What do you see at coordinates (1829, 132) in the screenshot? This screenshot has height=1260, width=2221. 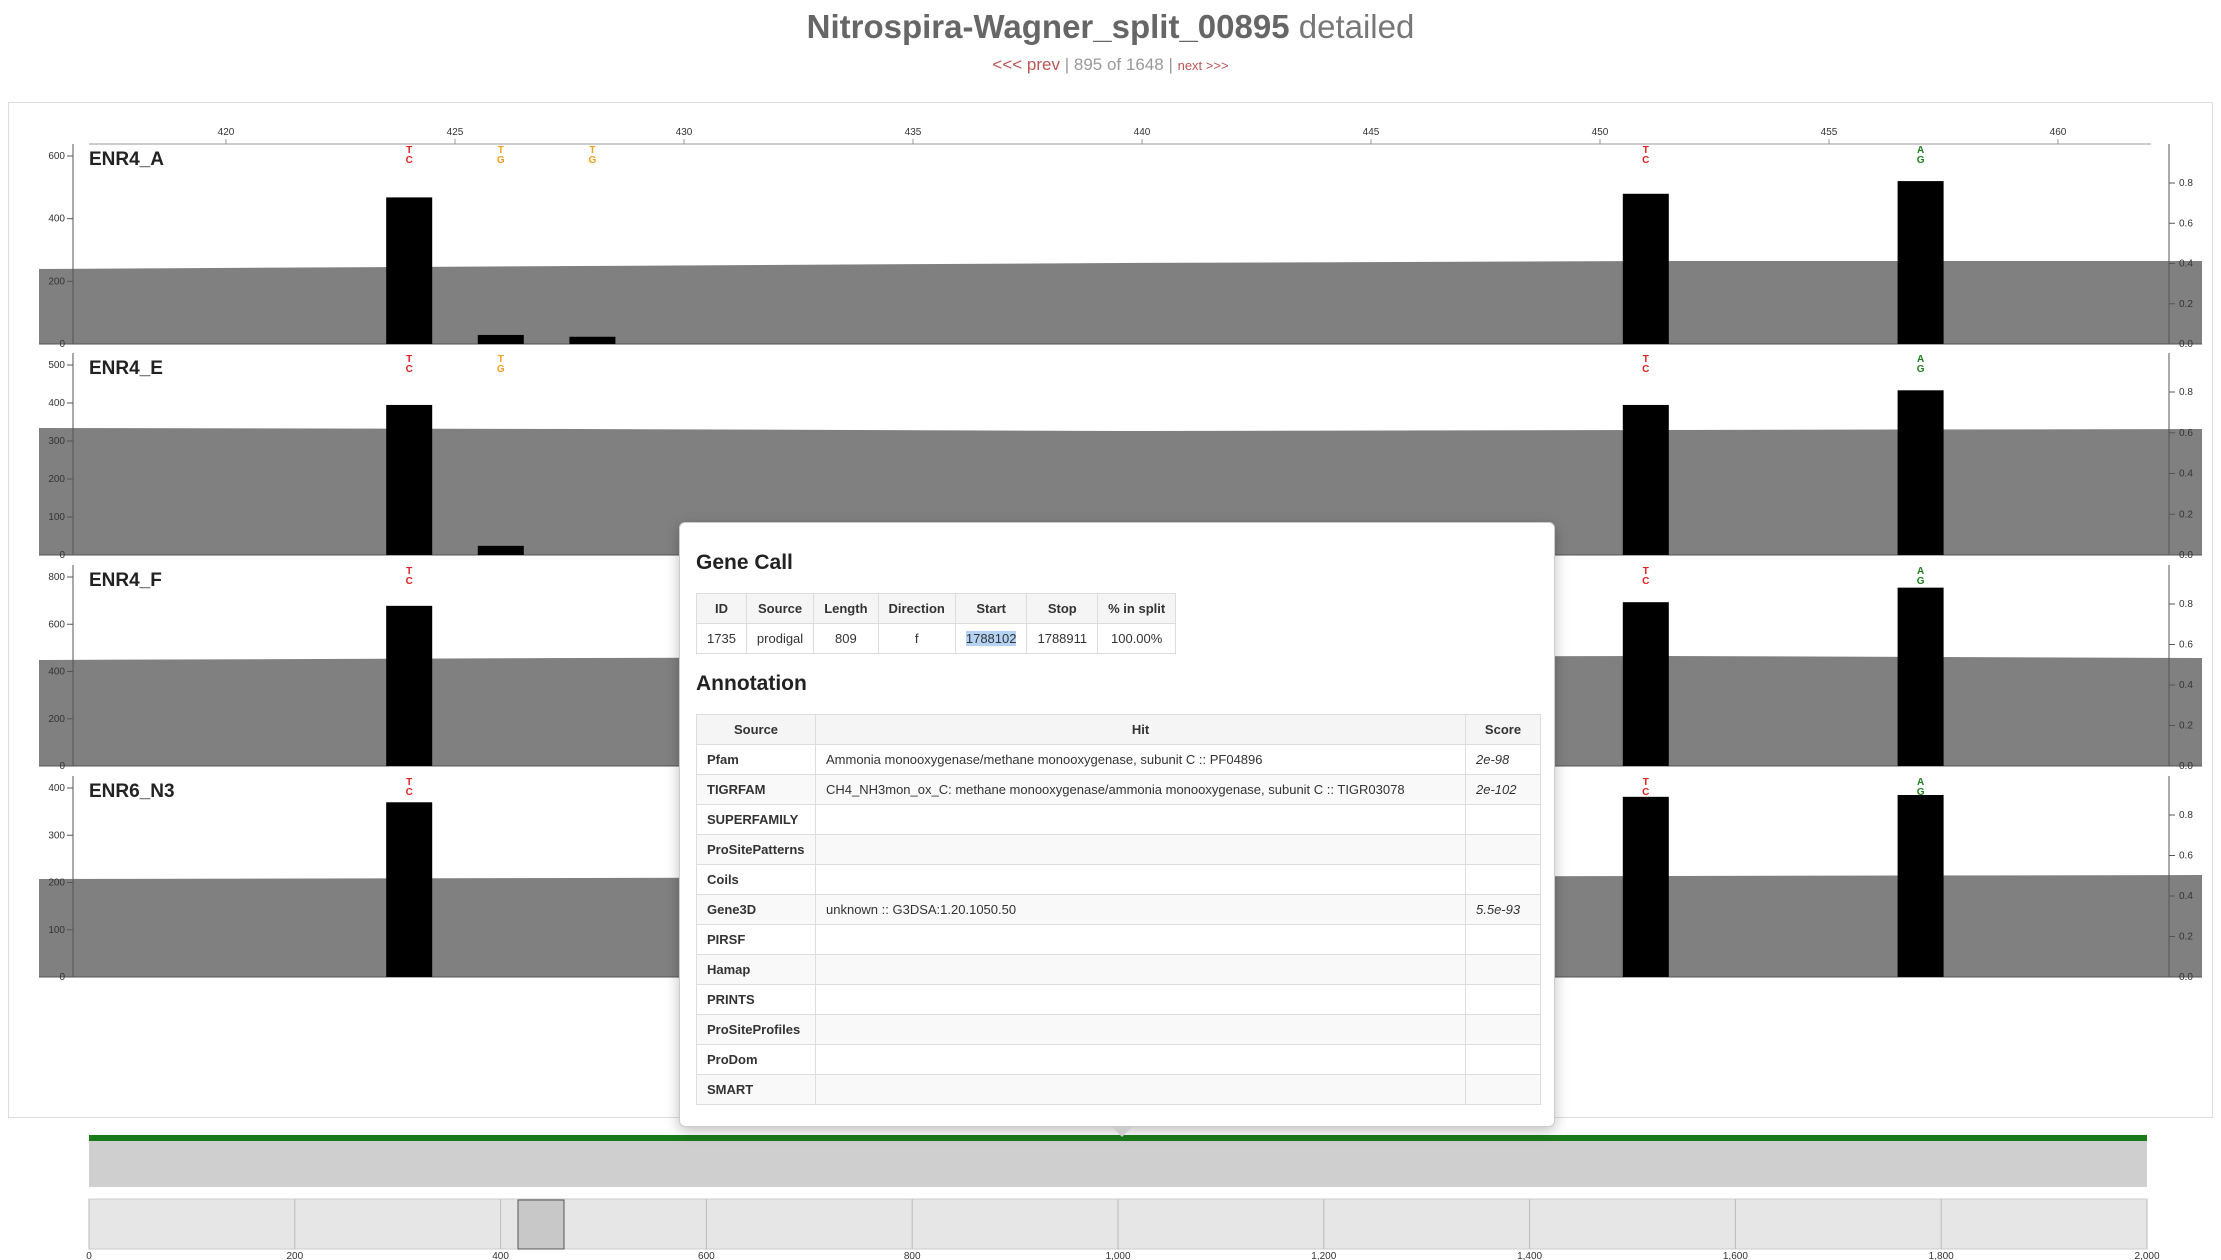 I see `ruler-tick-label: 455` at bounding box center [1829, 132].